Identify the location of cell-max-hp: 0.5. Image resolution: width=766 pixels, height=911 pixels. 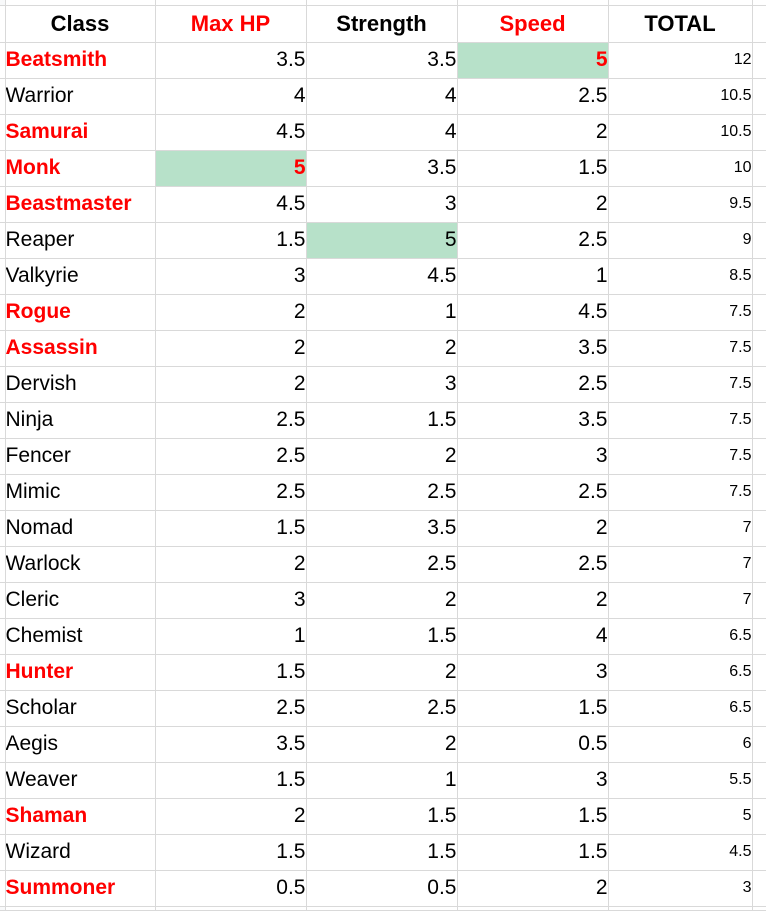
(231, 888).